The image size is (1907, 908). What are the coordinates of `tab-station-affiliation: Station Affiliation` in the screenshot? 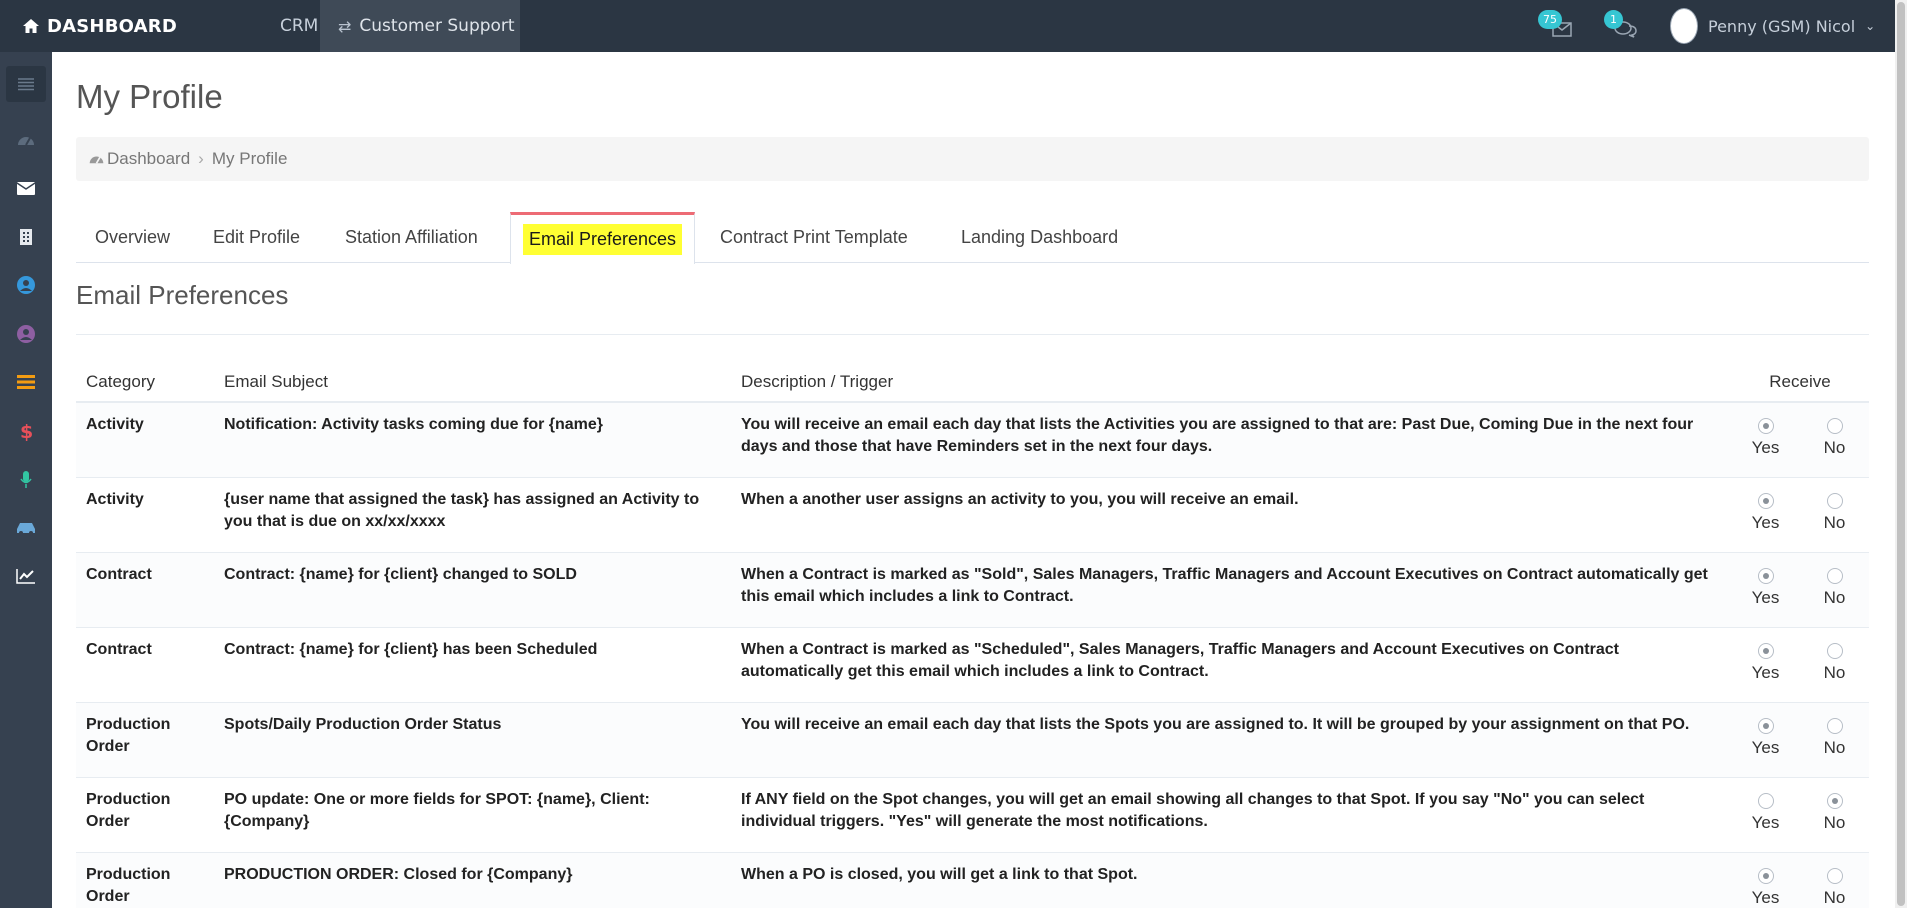 It's located at (411, 237).